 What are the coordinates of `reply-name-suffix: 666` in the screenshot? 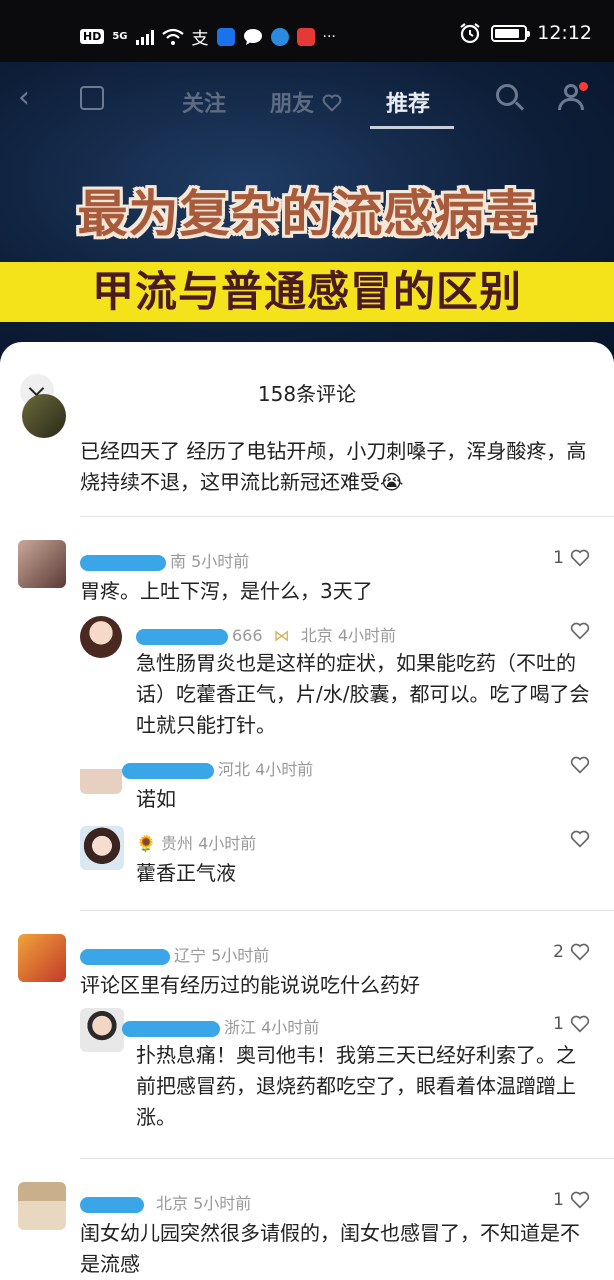 It's located at (247, 635).